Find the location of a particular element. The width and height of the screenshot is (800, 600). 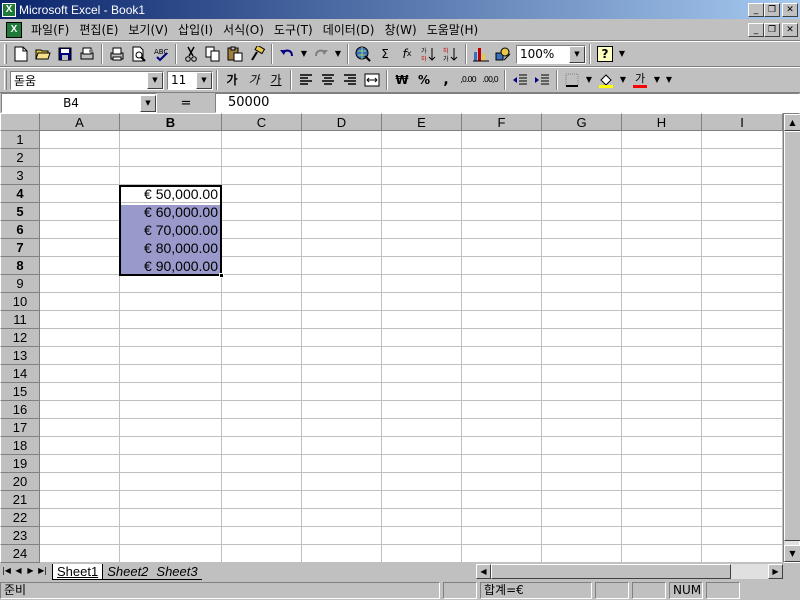

decrease-indent-icon is located at coordinates (520, 80).